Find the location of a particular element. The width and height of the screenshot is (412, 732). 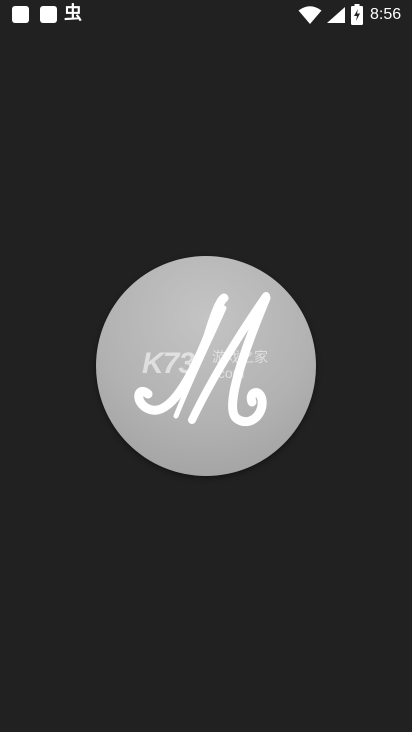

status-bar: 虫 8:56 is located at coordinates (206, 15).